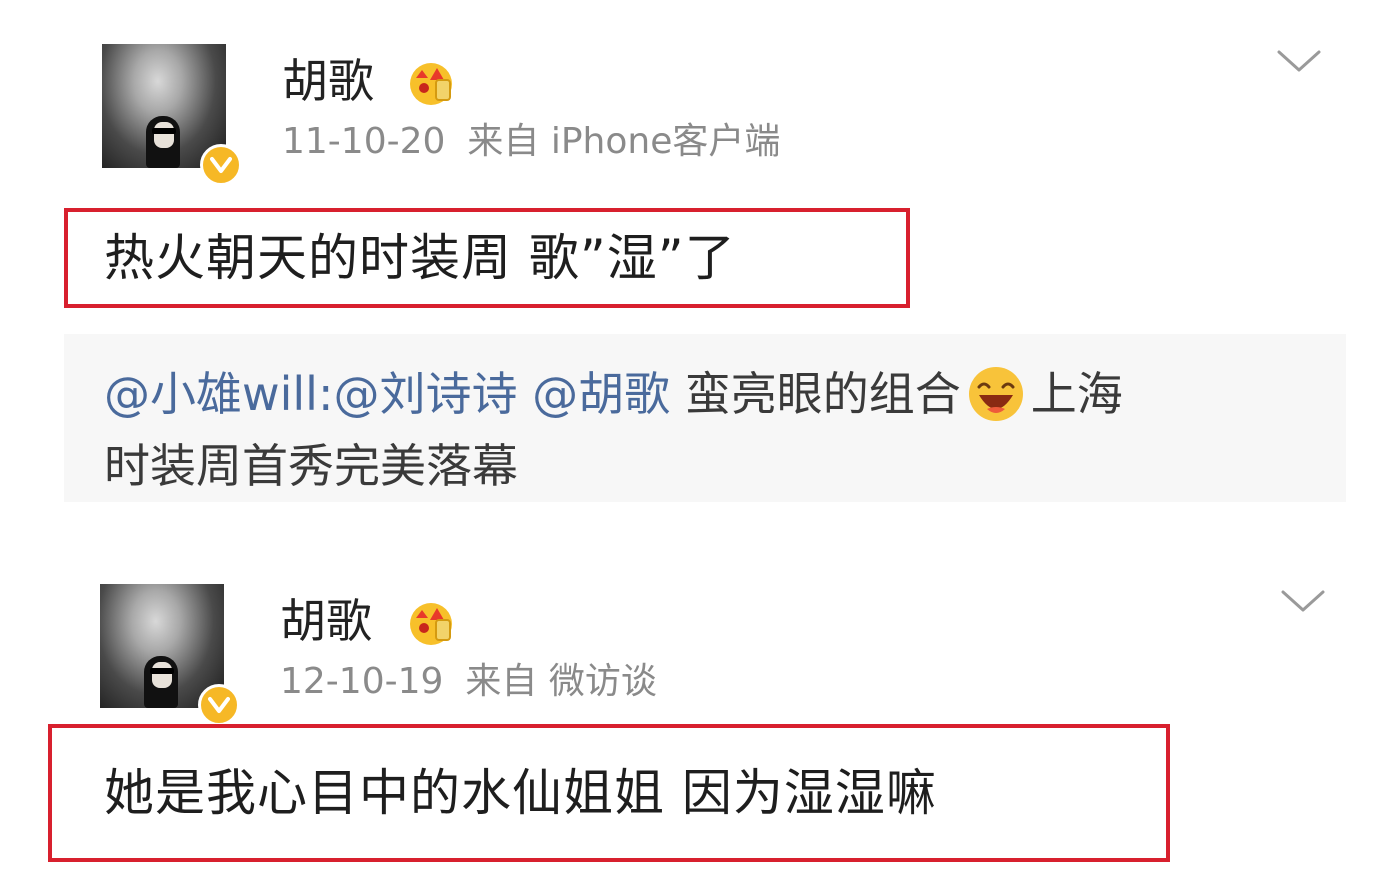 The height and width of the screenshot is (870, 1394). I want to click on post-content: 她是我心目中的水仙姐姐 因为湿湿嘛, so click(520, 793).